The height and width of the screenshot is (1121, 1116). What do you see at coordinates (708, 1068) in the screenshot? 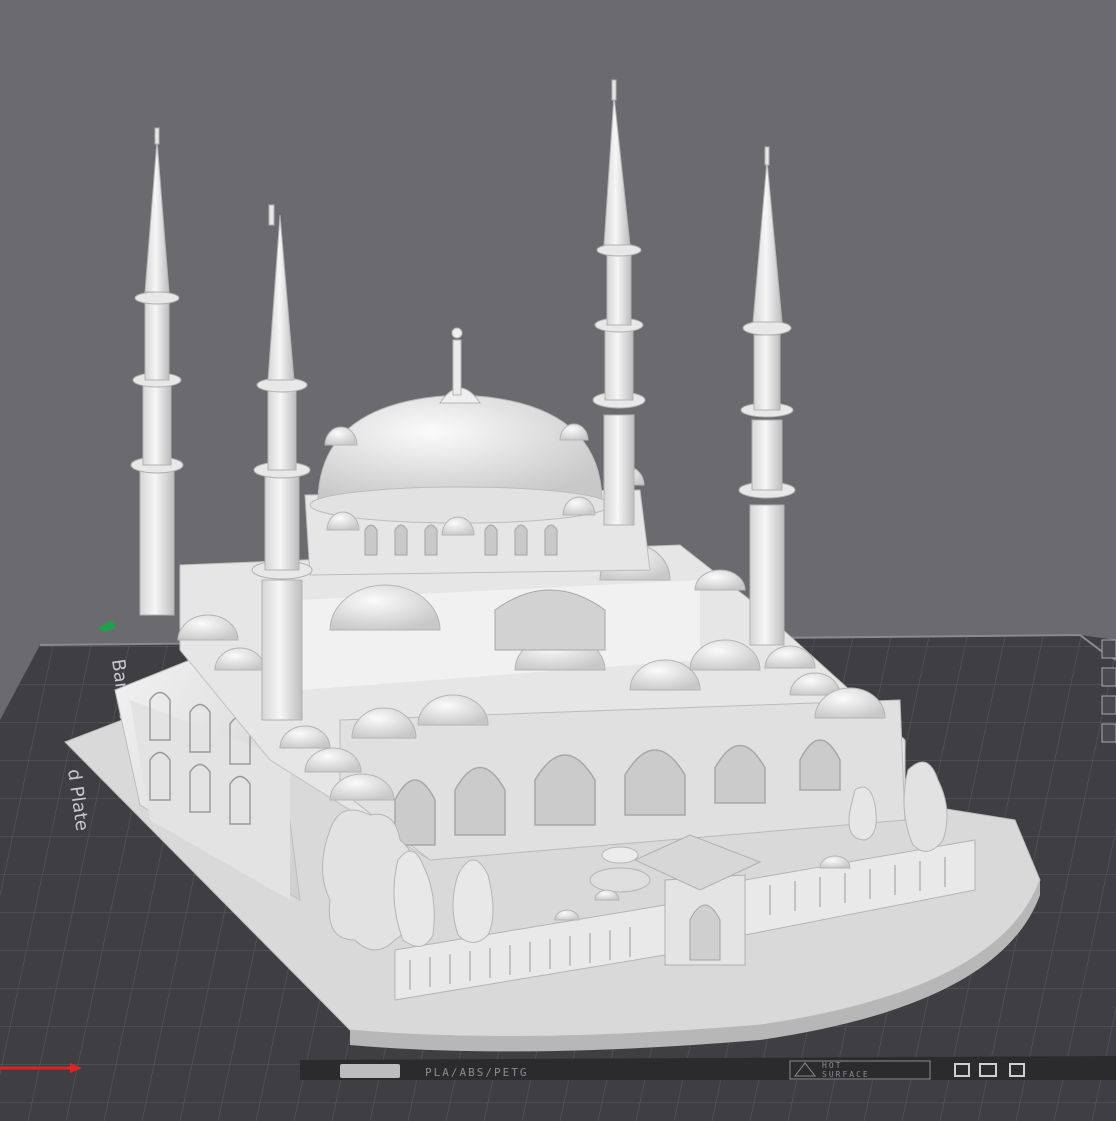
I see `plate-bottom-bar: PLA/ABS/PETG HOT SURFACE` at bounding box center [708, 1068].